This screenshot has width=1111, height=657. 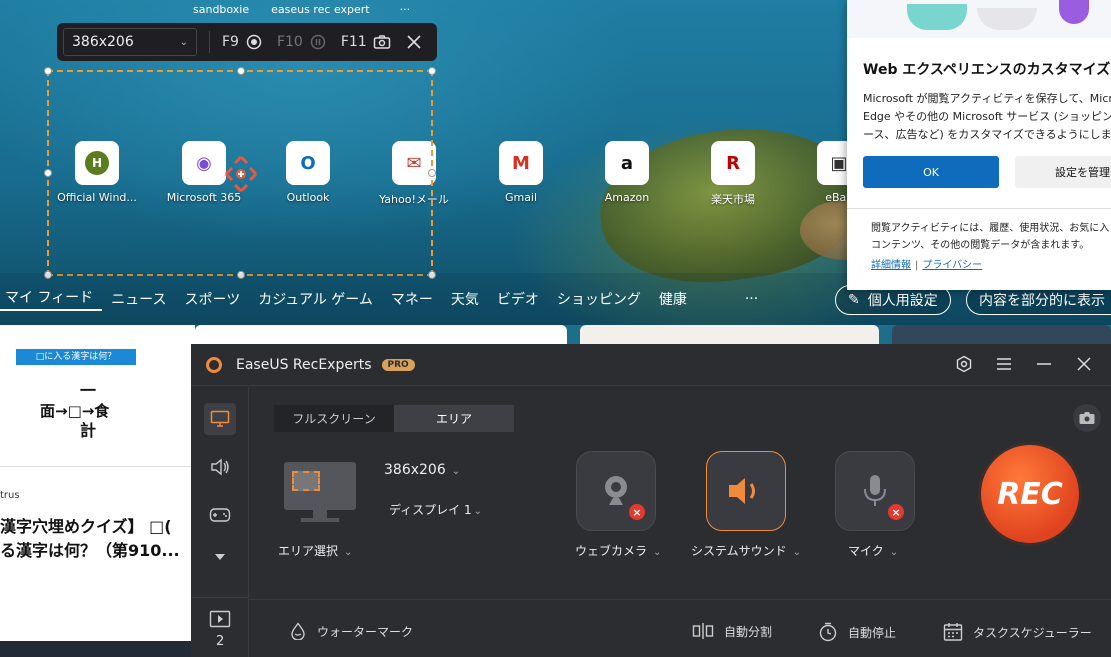 I want to click on hexagon-settings-icon, so click(x=964, y=364).